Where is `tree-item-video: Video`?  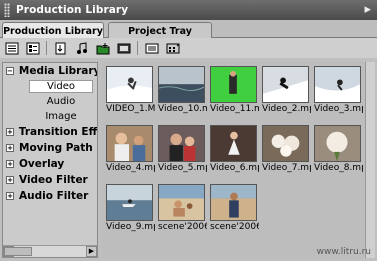
tree-item-video: Video is located at coordinates (50, 86).